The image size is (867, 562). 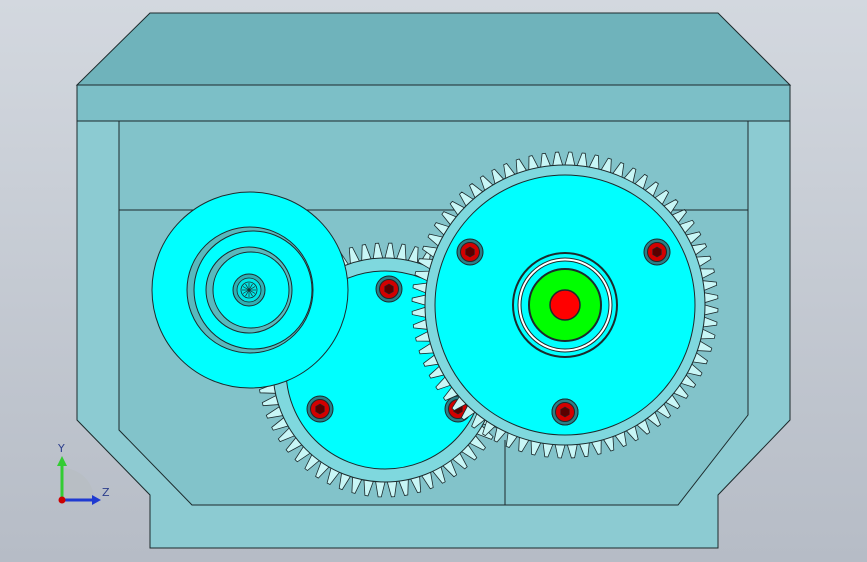 What do you see at coordinates (96, 500) in the screenshot?
I see `triad-z-arrow-icon` at bounding box center [96, 500].